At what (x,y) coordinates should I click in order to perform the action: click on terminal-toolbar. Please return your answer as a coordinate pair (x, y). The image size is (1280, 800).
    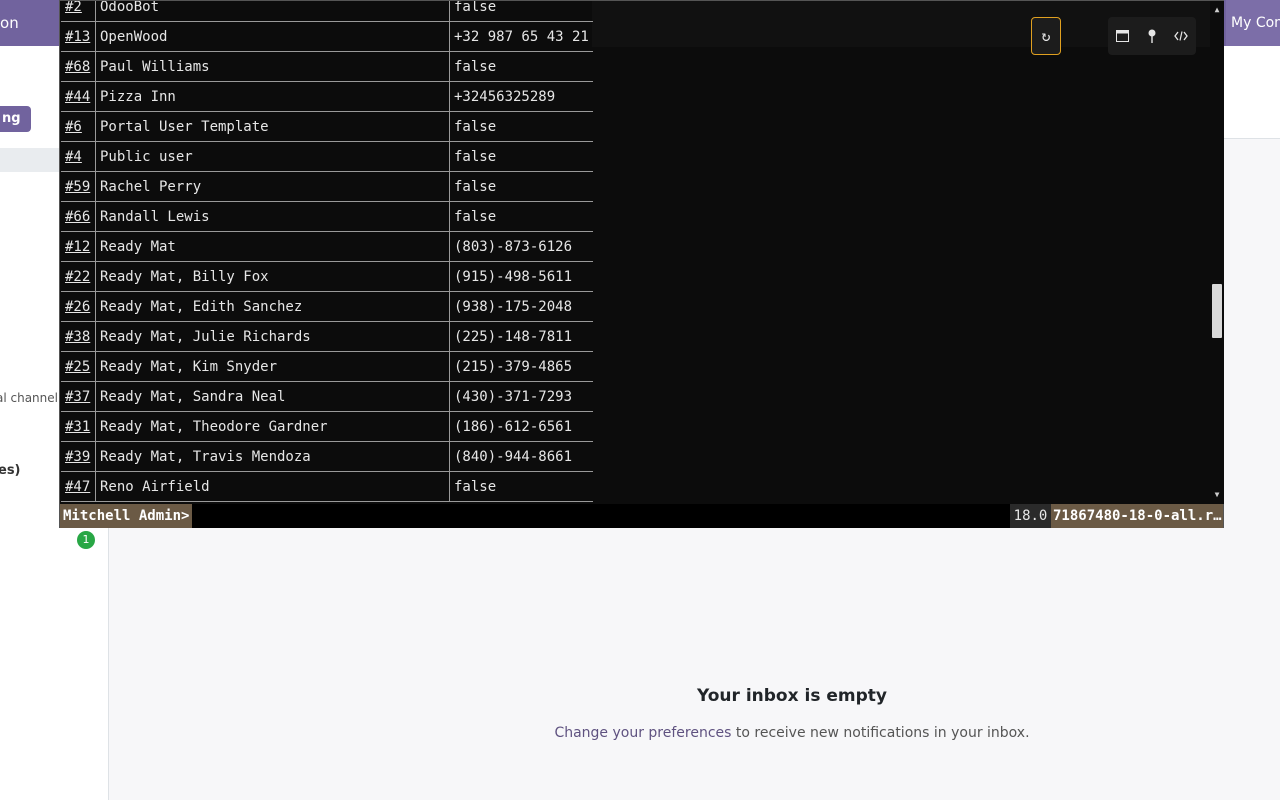
    Looking at the image, I should click on (1152, 36).